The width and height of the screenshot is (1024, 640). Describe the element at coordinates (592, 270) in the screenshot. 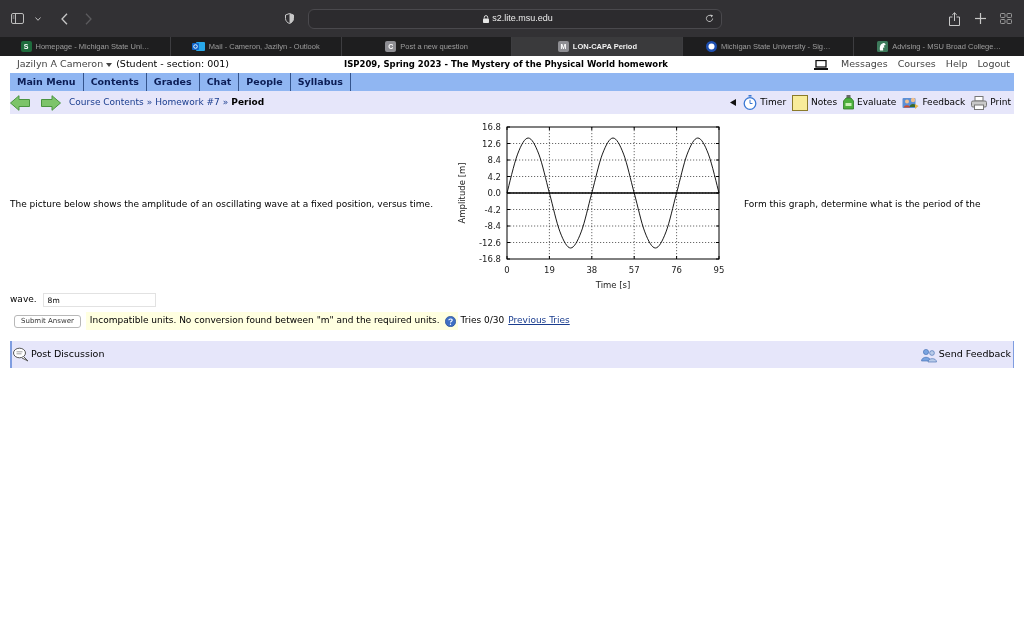

I see `x-tick-label: 38` at that location.